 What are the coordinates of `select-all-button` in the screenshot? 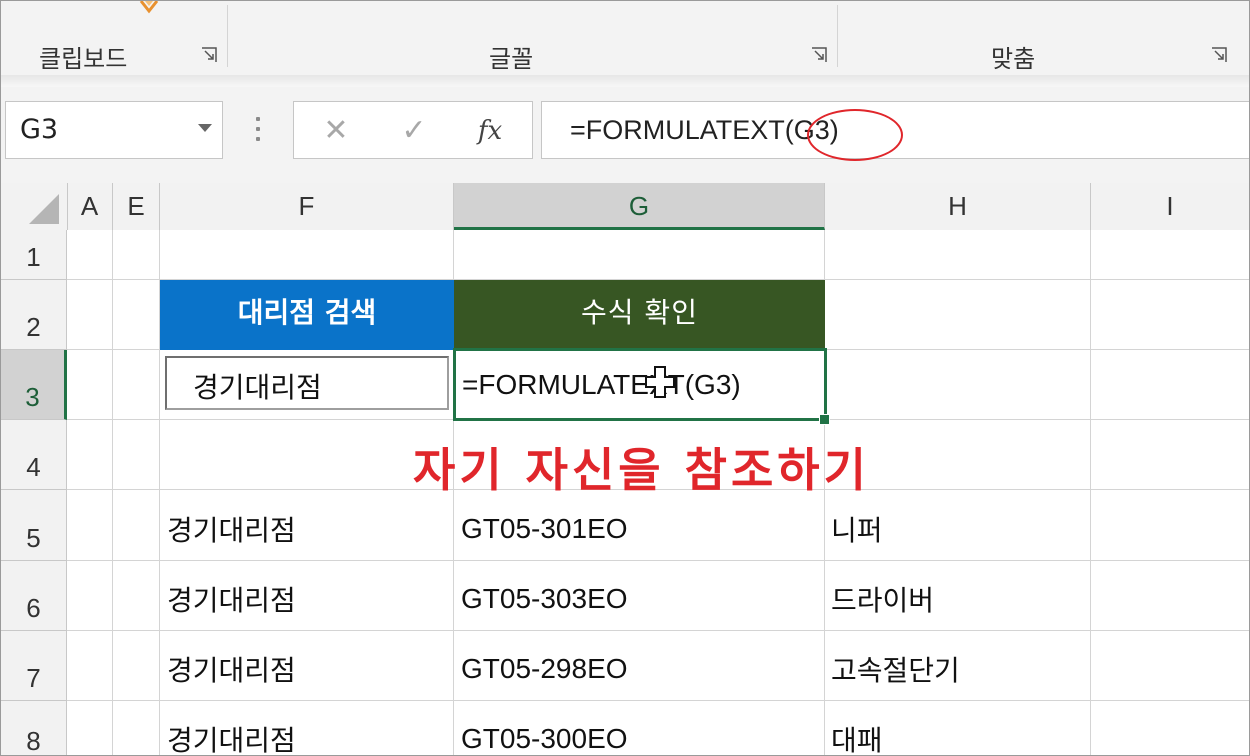 It's located at (34, 206).